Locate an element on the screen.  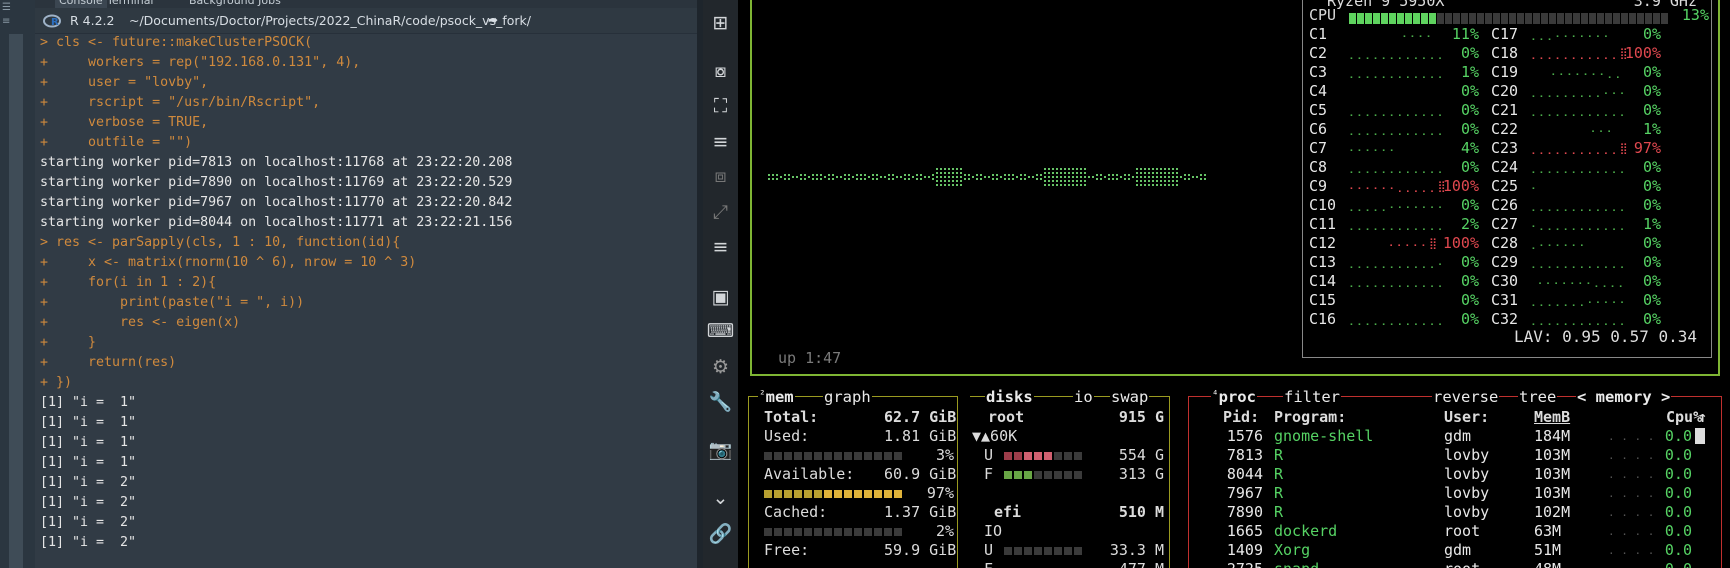
io-tab: io is located at coordinates (1083, 397).